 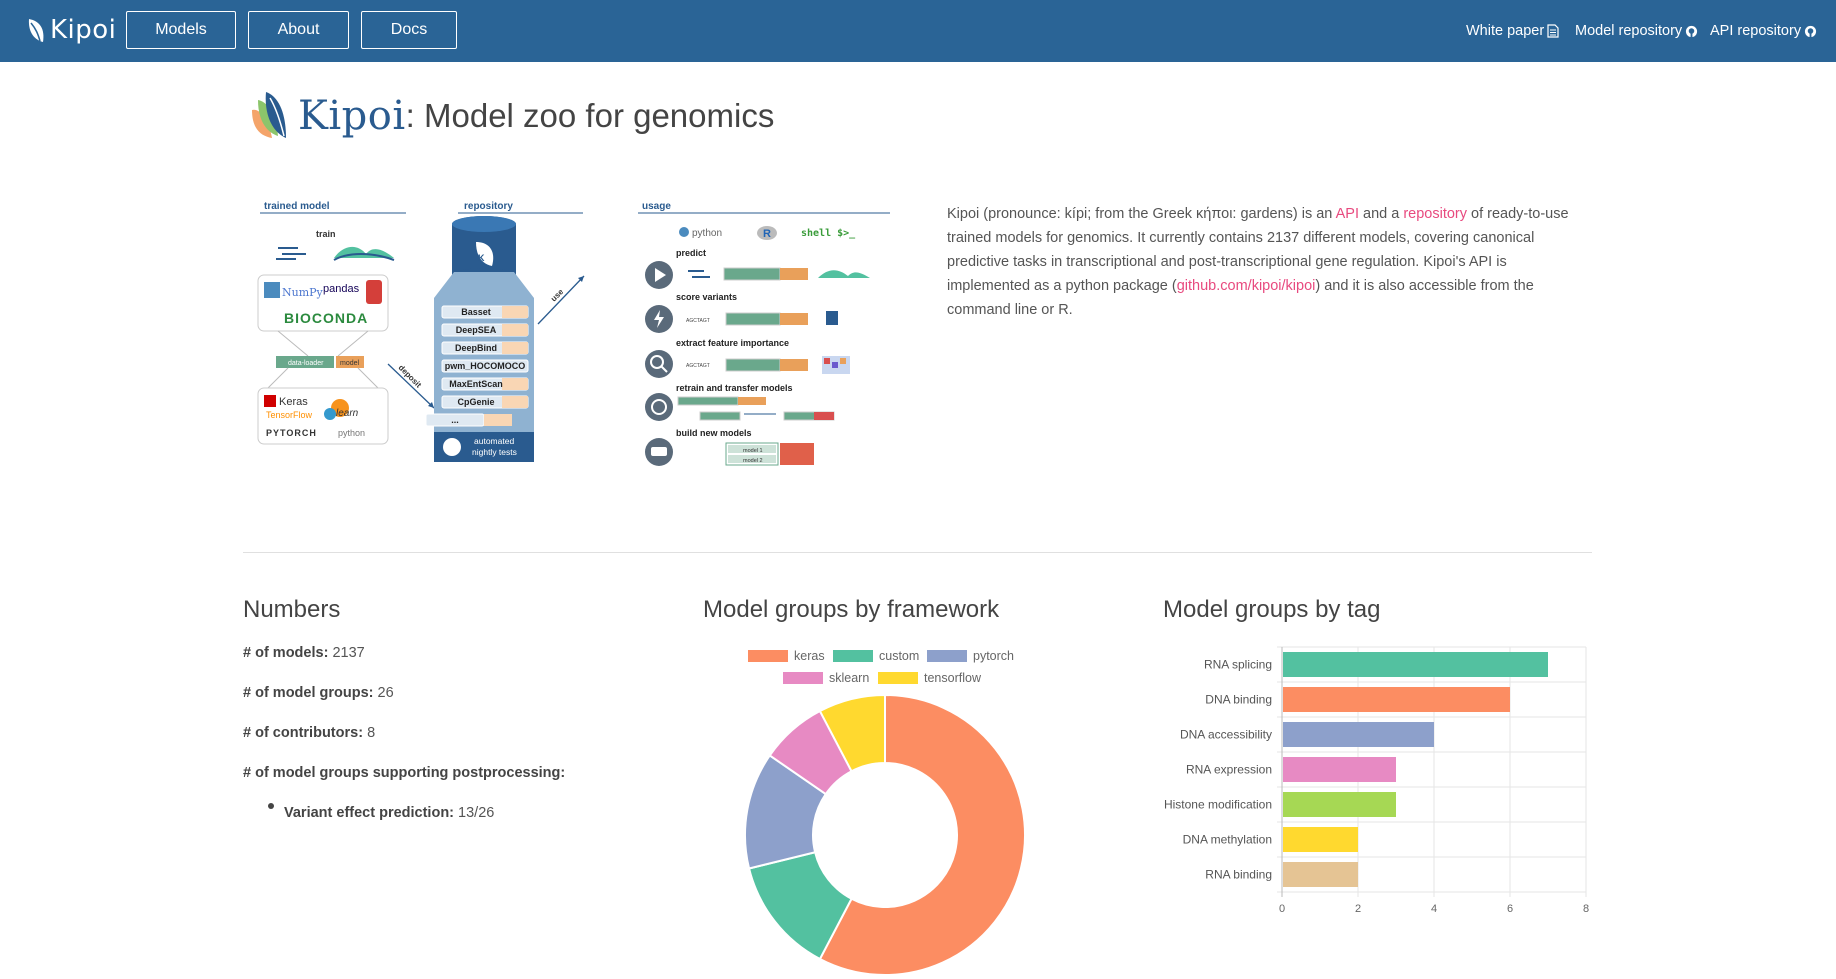 I want to click on models-count: # of models: 2137, so click(x=304, y=653).